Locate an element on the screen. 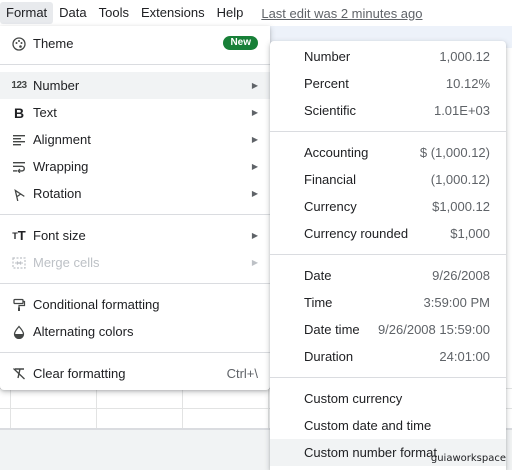 This screenshot has height=470, width=512. menu-data: Data is located at coordinates (72, 13).